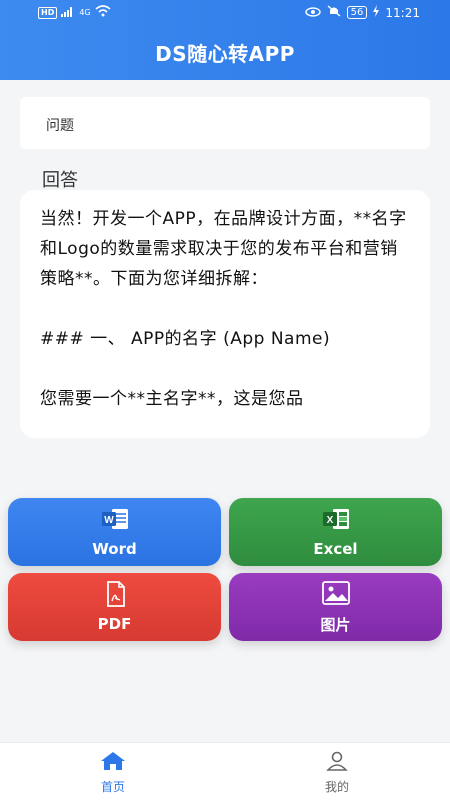  What do you see at coordinates (334, 12) in the screenshot?
I see `mute-bell-icon` at bounding box center [334, 12].